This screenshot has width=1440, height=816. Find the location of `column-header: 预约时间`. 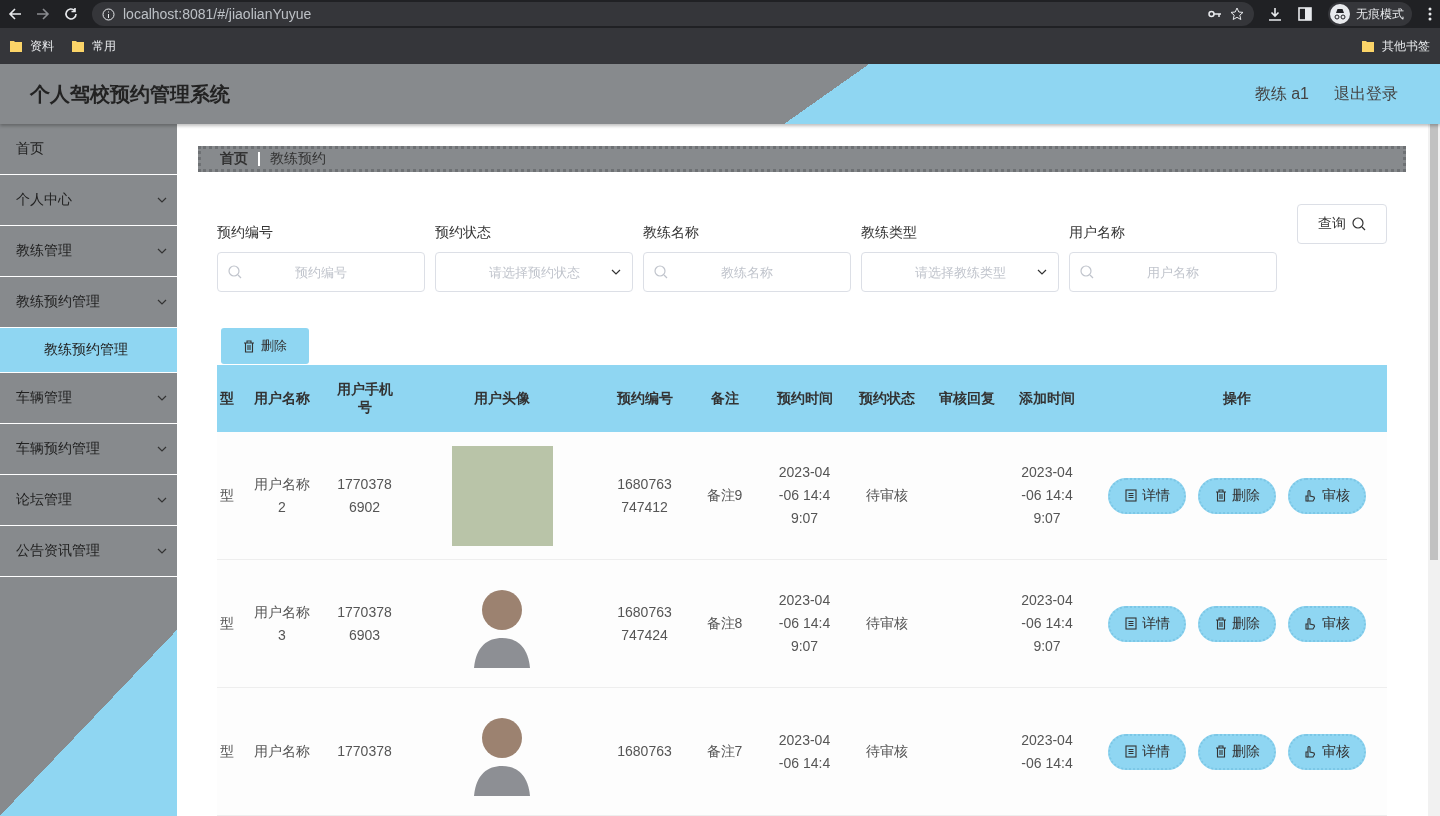

column-header: 预约时间 is located at coordinates (804, 398).